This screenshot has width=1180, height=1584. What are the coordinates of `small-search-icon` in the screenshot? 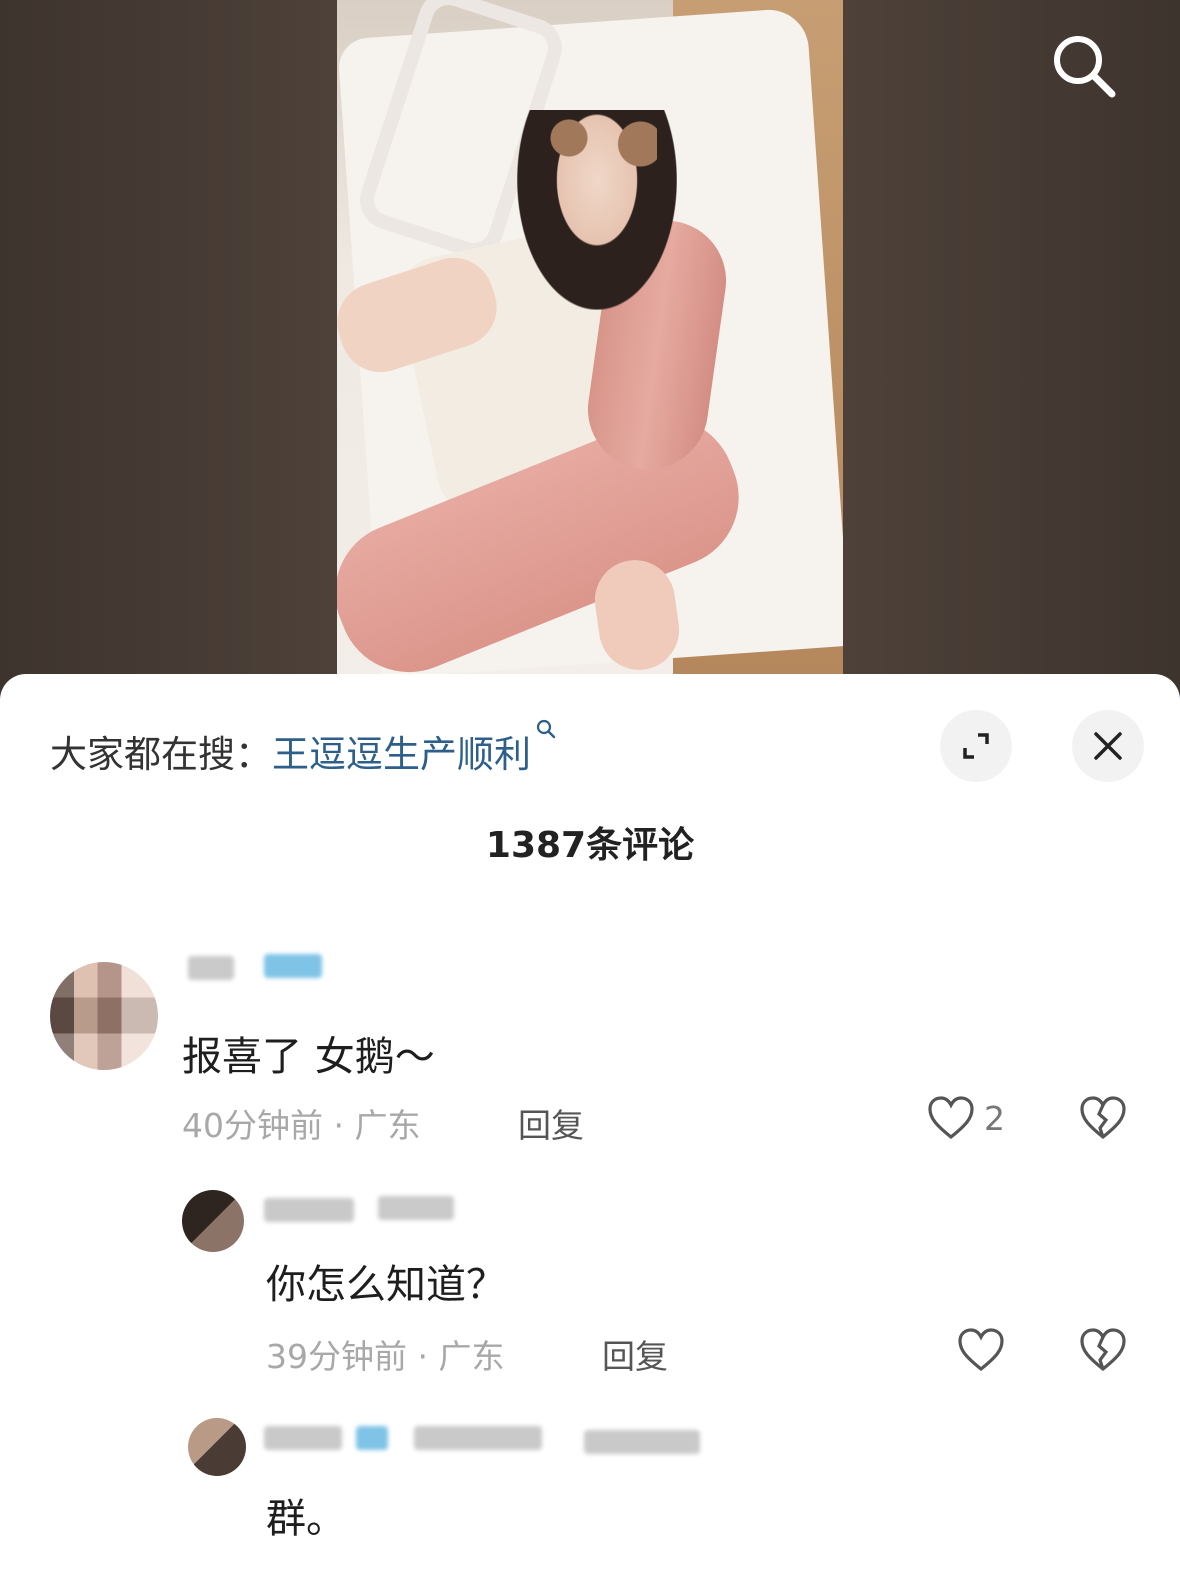 It's located at (546, 729).